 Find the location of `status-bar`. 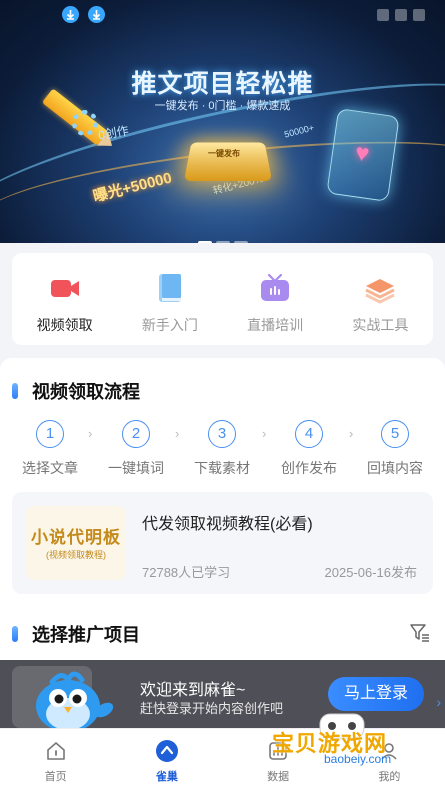

status-bar is located at coordinates (222, 14).